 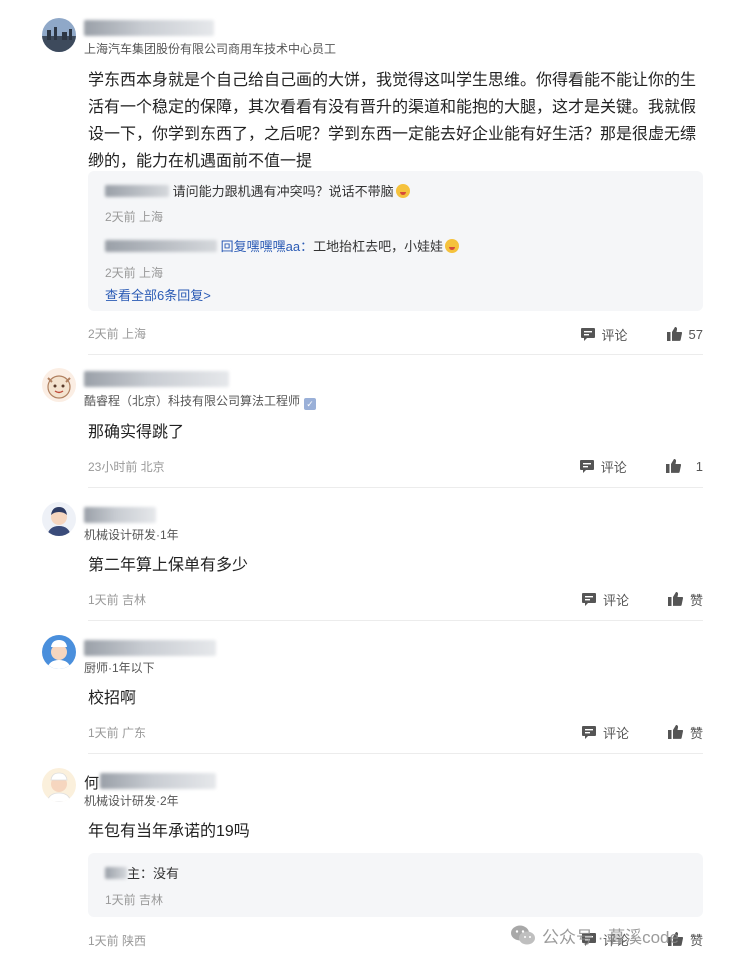 I want to click on user-title-text: 酷睿程（北京）科技有限公司算法工程师, so click(x=192, y=401).